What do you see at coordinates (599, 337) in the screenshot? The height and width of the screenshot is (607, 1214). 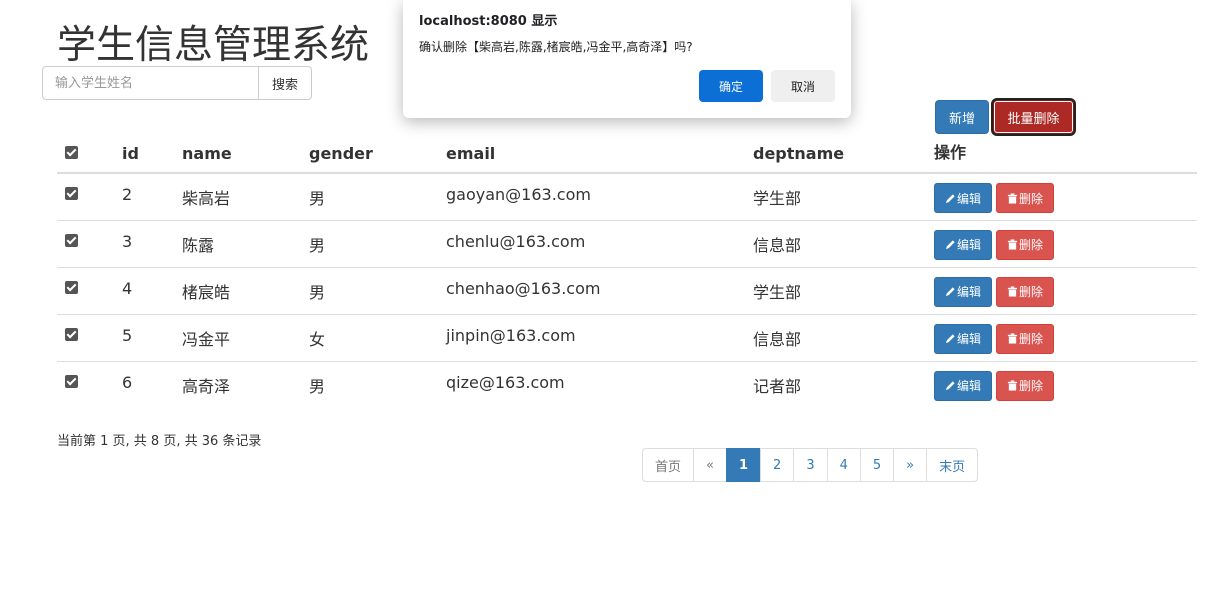 I see `cell-email: jinpin@163.com` at bounding box center [599, 337].